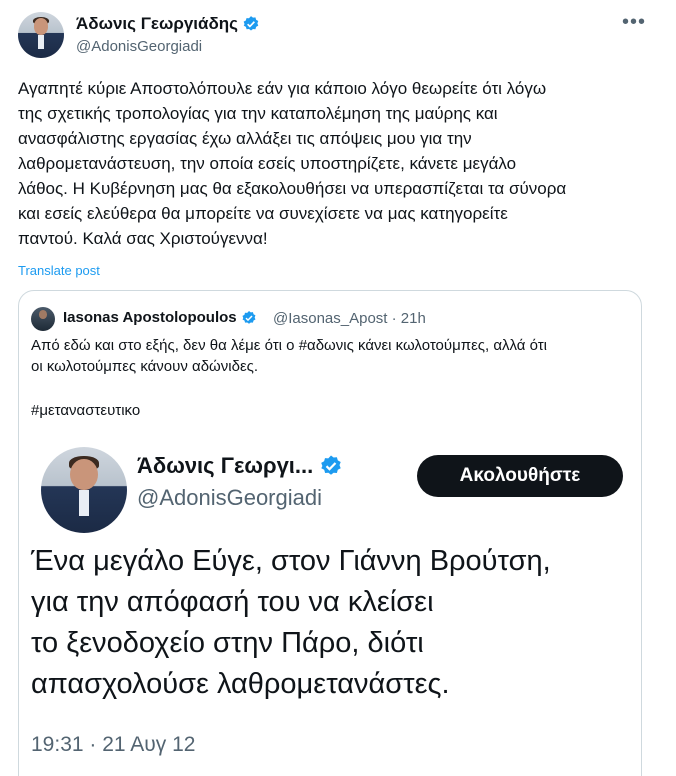 This screenshot has height=776, width=676. I want to click on screenshot-author-handle: @AdonisGeorgiadi, so click(229, 497).